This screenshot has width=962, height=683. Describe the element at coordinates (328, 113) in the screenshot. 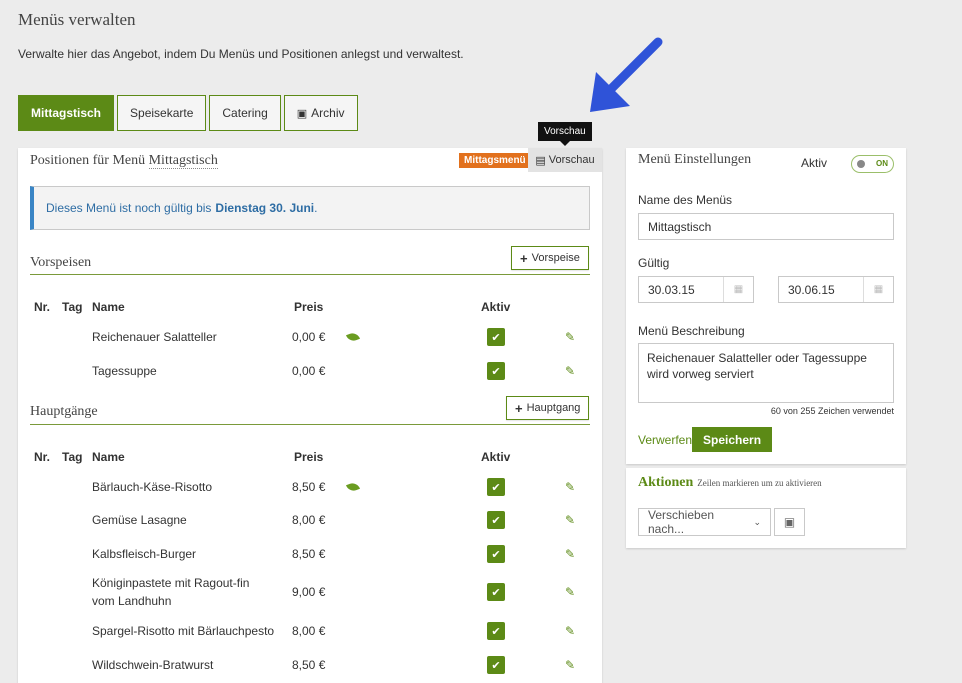

I see `tab-label: Archiv` at that location.